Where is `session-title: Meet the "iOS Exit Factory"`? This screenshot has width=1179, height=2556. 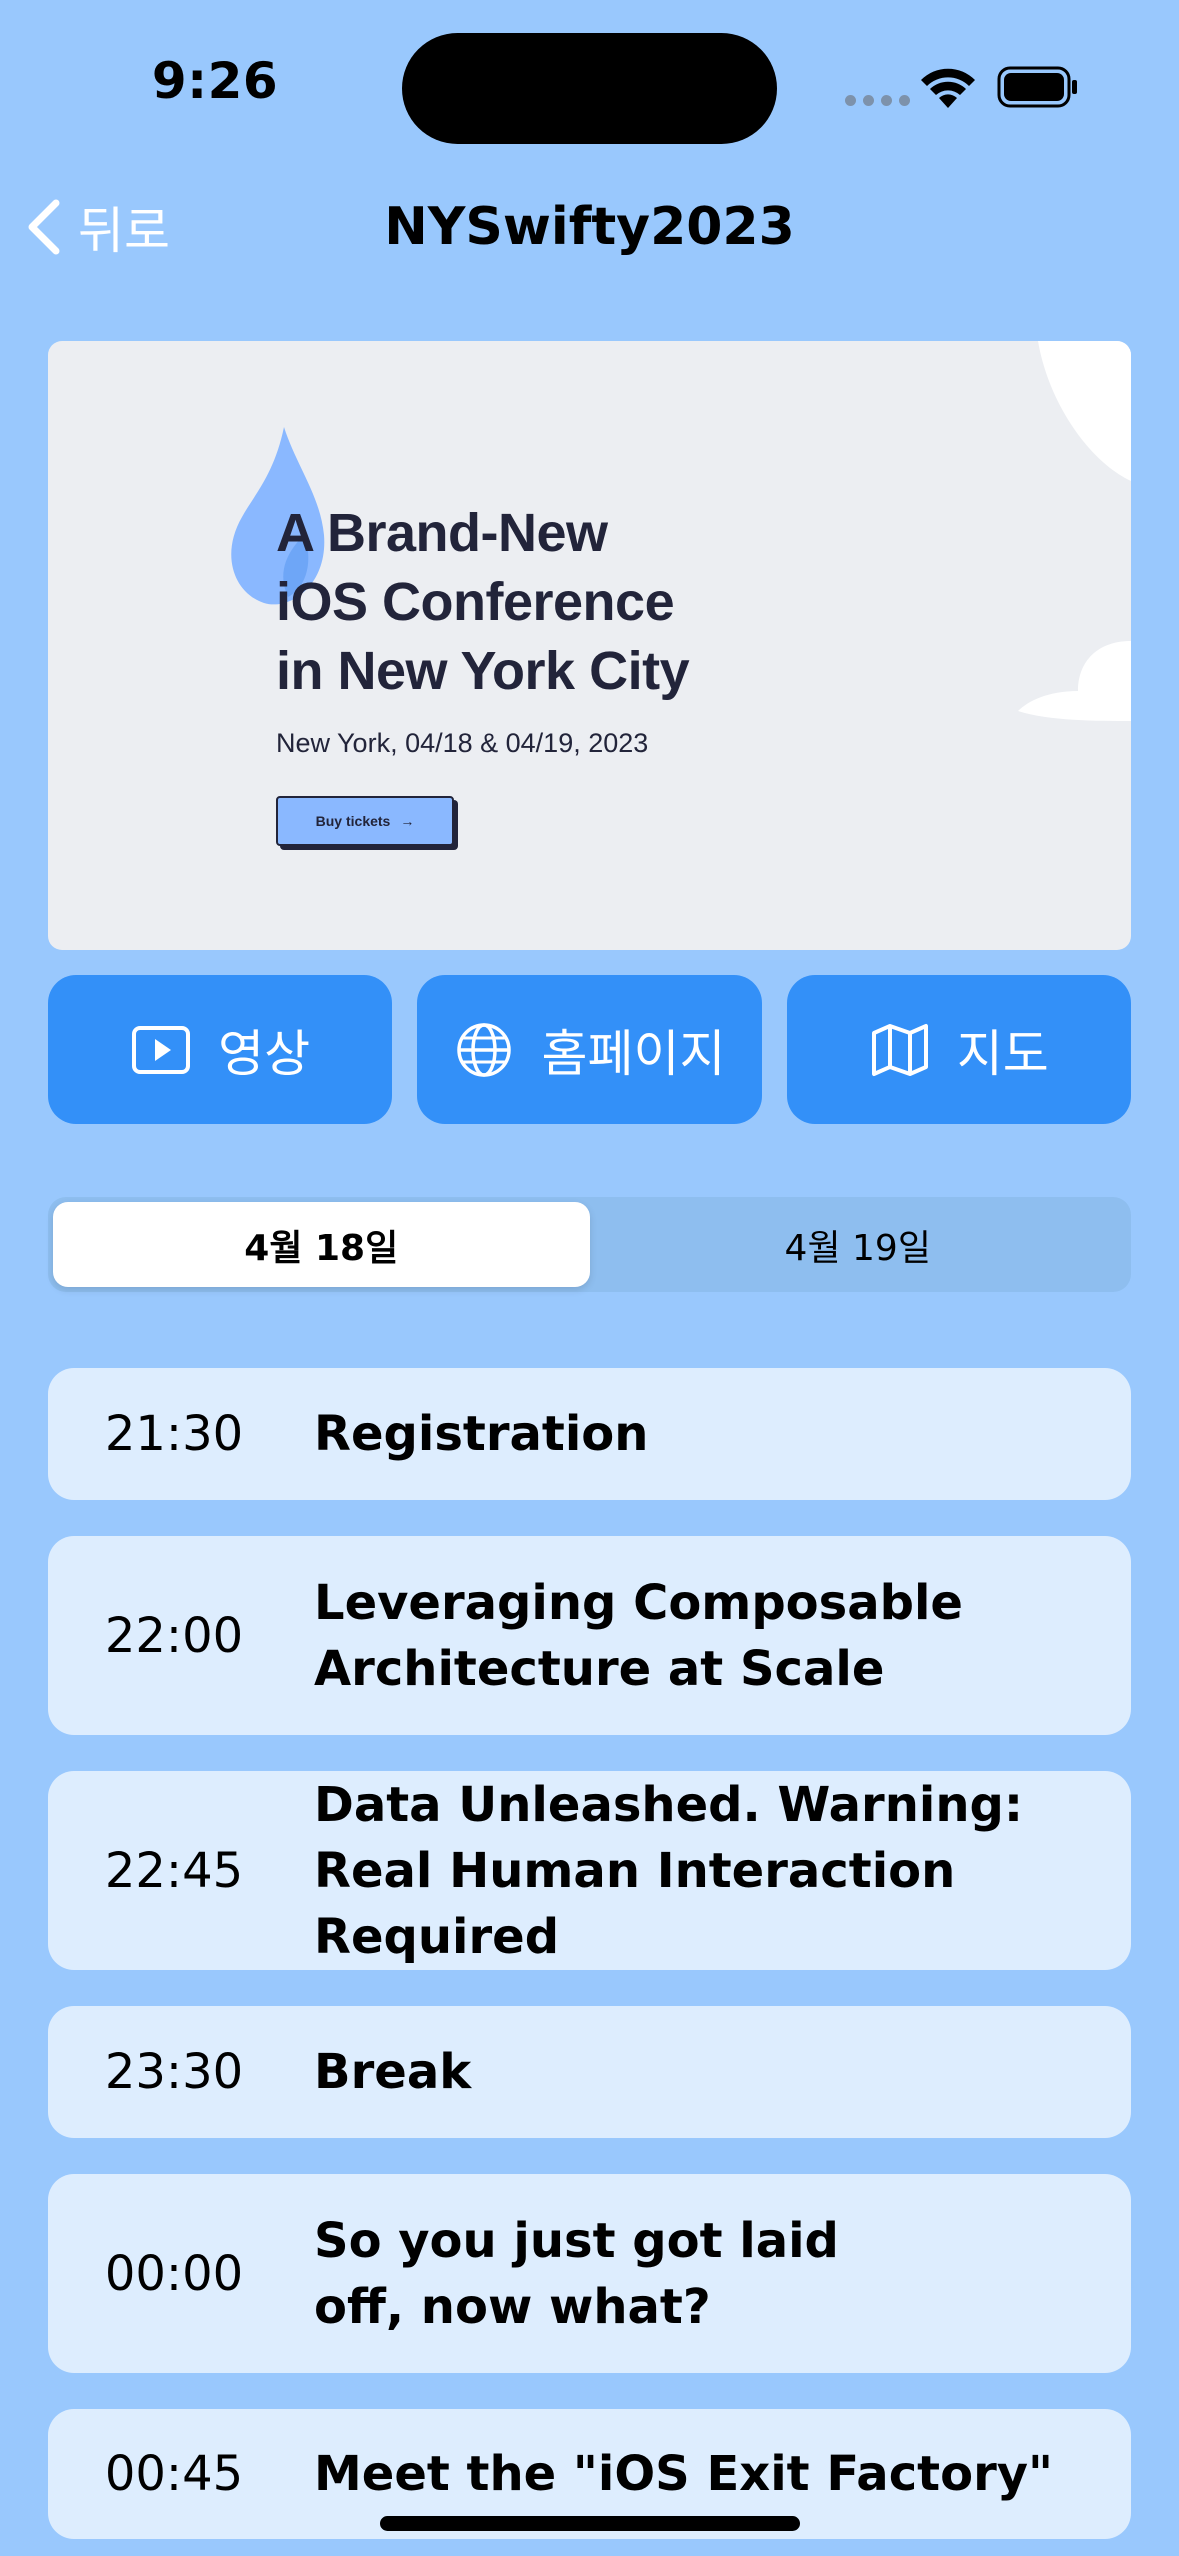
session-title: Meet the "iOS Exit Factory" is located at coordinates (684, 2474).